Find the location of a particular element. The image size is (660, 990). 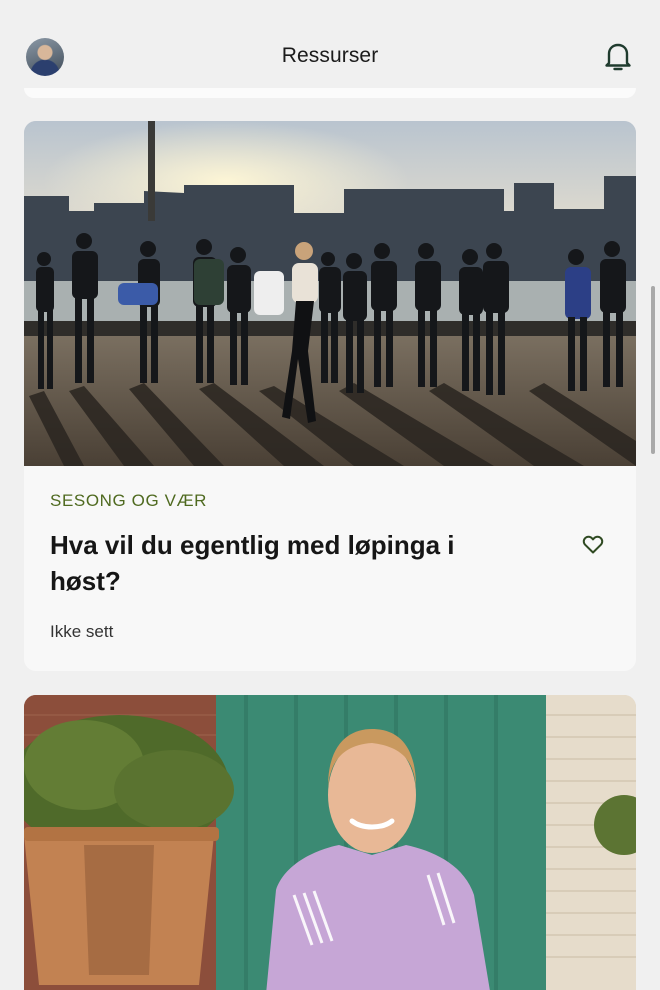

heart-outline-icon is located at coordinates (593, 544).